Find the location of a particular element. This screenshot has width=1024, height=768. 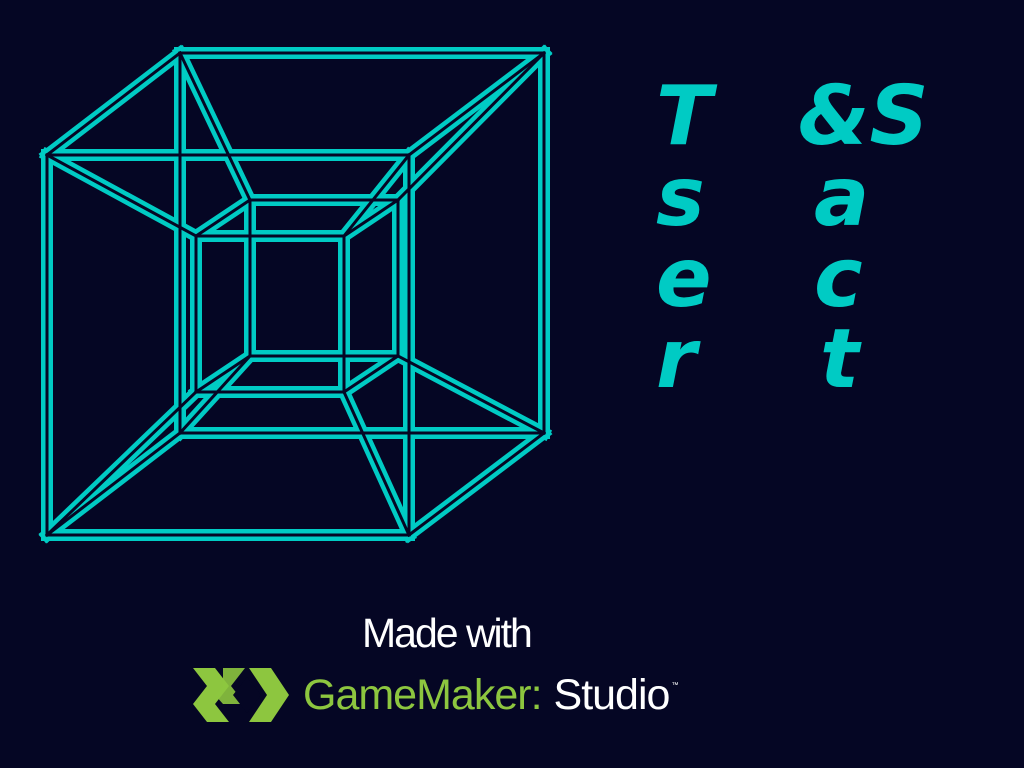

trademark-mark: ™ is located at coordinates (675, 685).